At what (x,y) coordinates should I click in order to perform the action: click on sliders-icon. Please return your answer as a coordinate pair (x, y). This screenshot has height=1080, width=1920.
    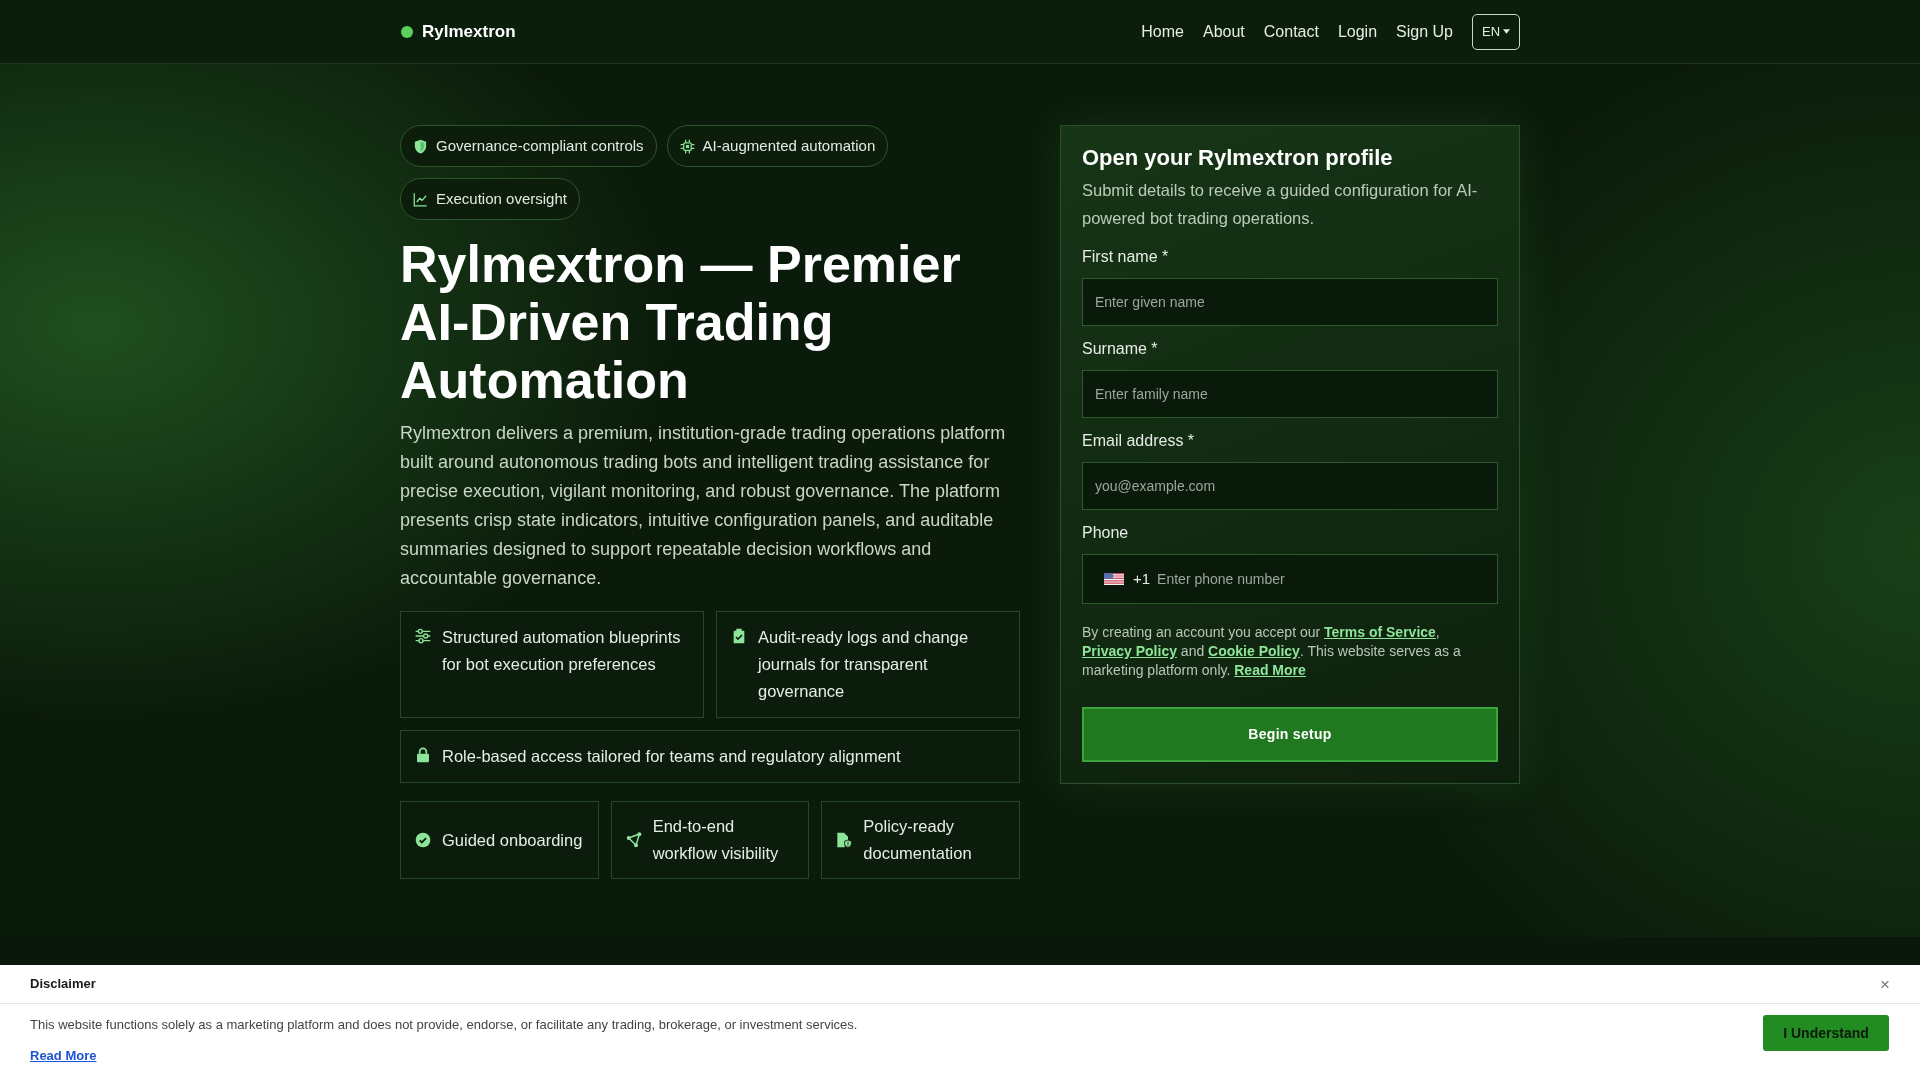
    Looking at the image, I should click on (423, 636).